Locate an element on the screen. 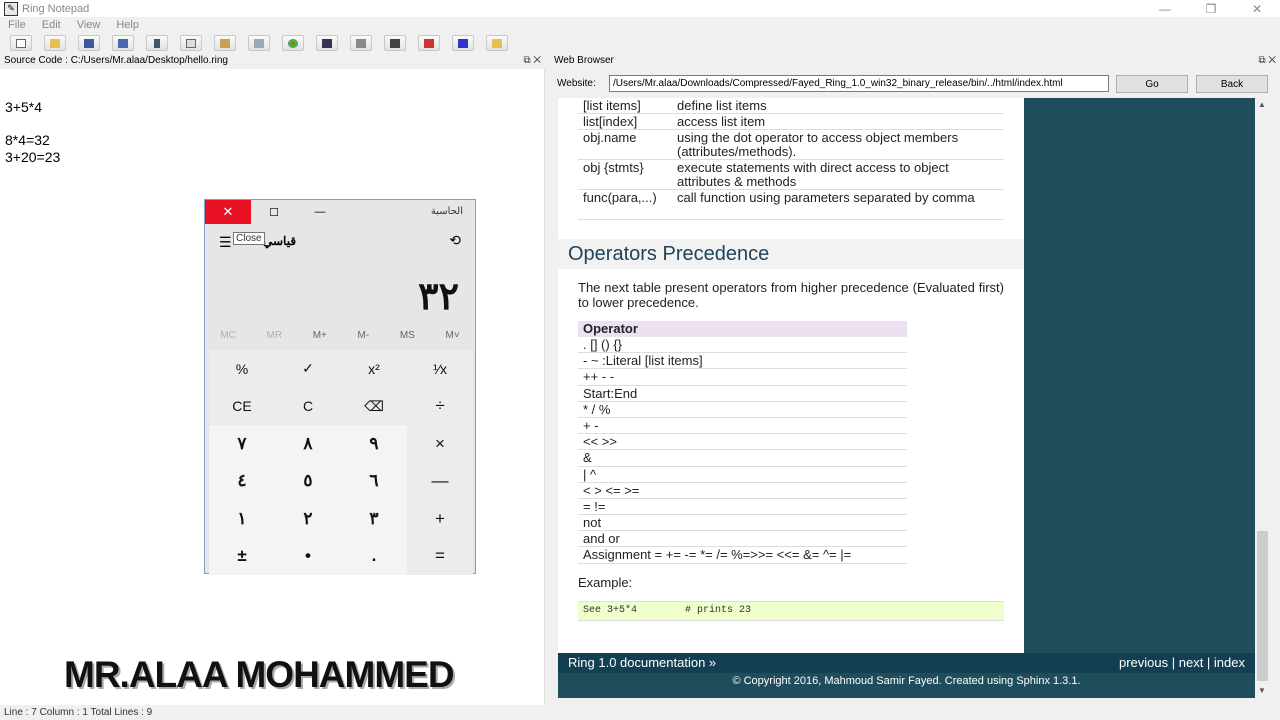  tab-icon is located at coordinates (327, 43).